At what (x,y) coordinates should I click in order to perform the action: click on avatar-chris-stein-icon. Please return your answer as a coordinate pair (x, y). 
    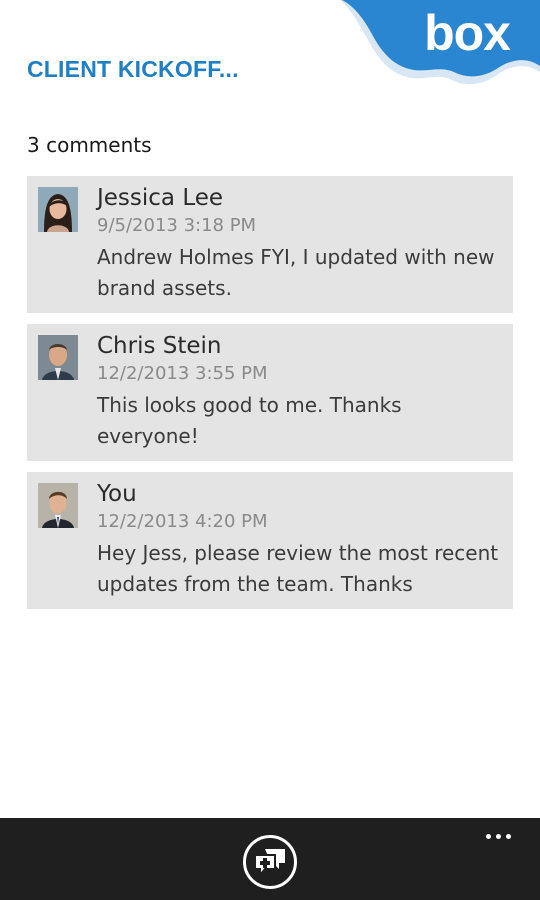
    Looking at the image, I should click on (58, 357).